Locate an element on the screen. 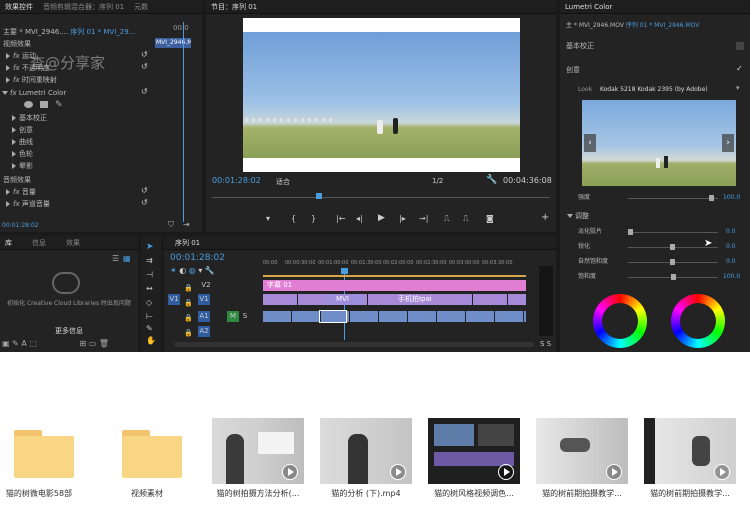 The height and width of the screenshot is (522, 750). selection-tool-icon: ➤ is located at coordinates (150, 247).